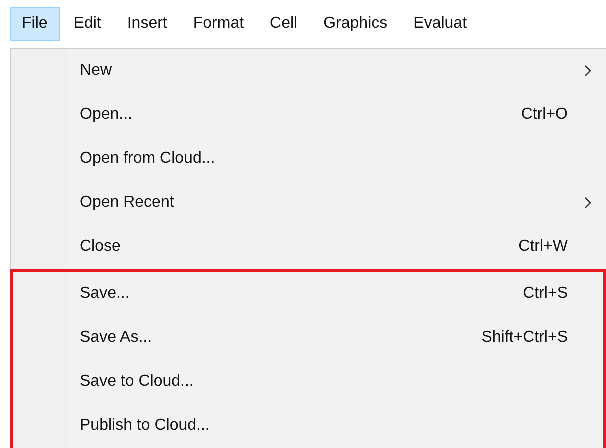 Image resolution: width=606 pixels, height=448 pixels. What do you see at coordinates (284, 24) in the screenshot?
I see `menu-bar-item: Cell` at bounding box center [284, 24].